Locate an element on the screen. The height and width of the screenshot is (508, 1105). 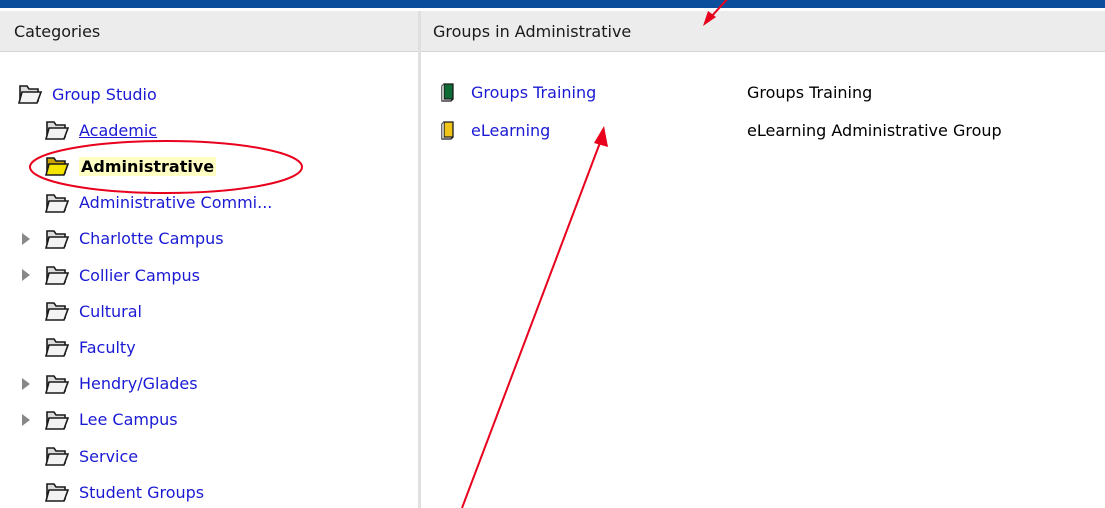
tree-item: Administrative is located at coordinates (130, 166).